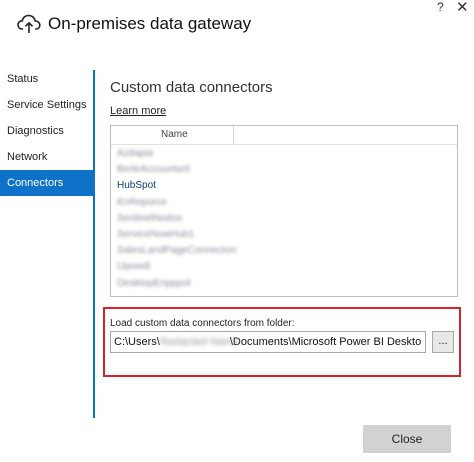  I want to click on list-item: ServiceNowHub1, so click(284, 235).